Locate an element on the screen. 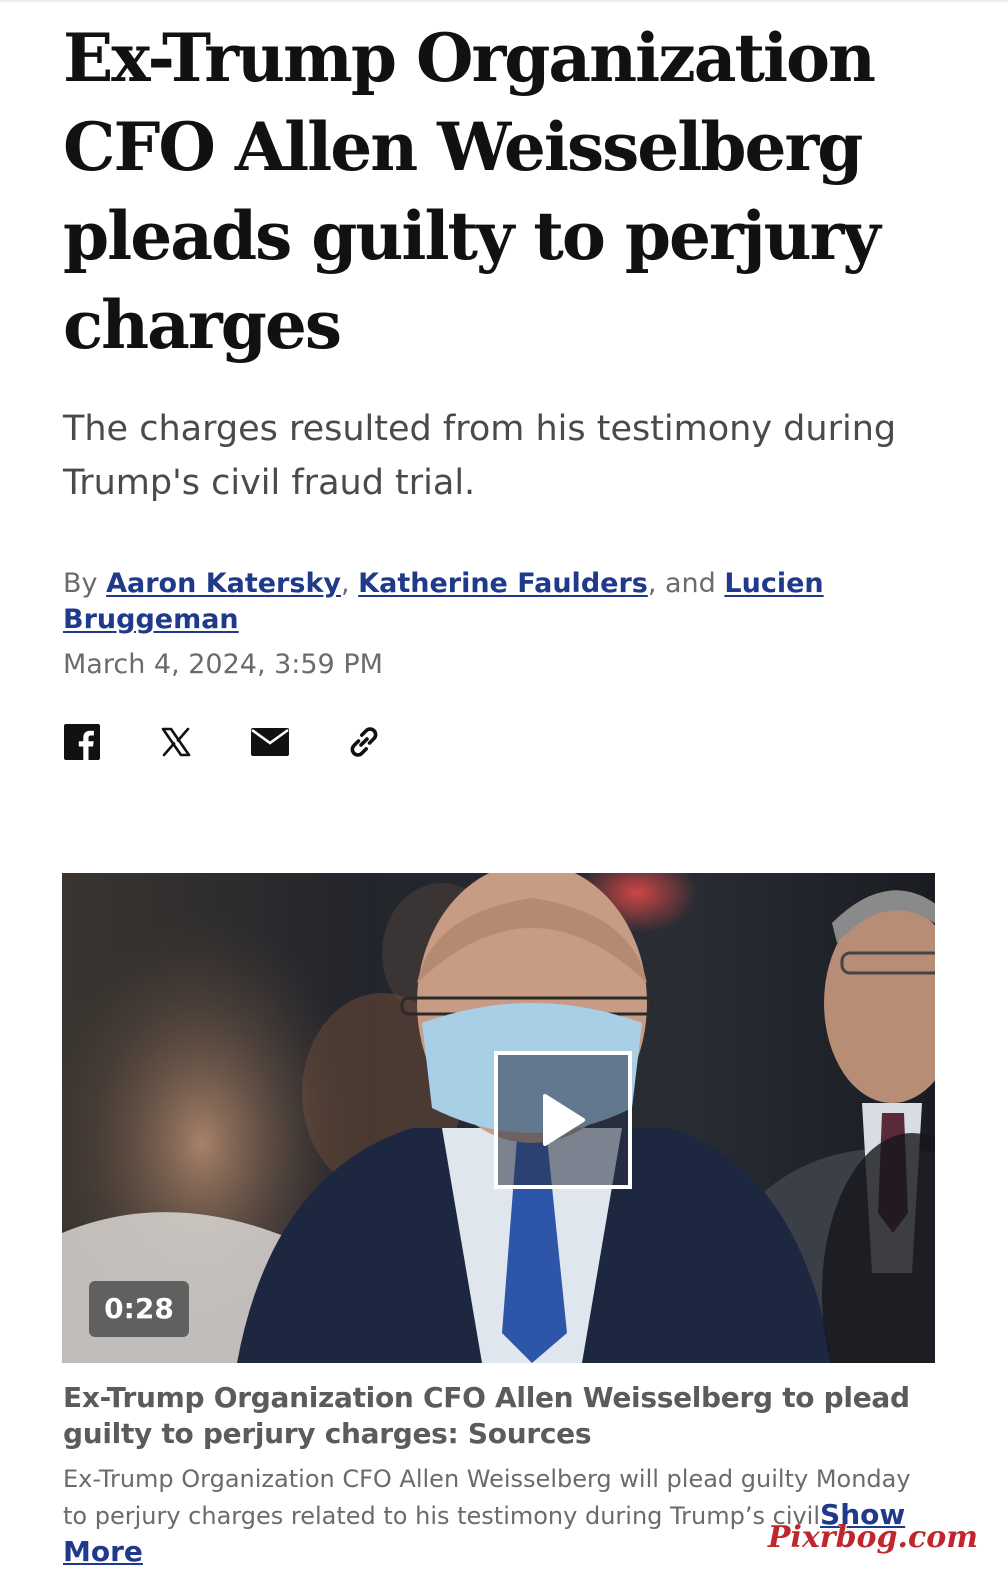 Image resolution: width=1008 pixels, height=1585 pixels. email-share-button is located at coordinates (270, 742).